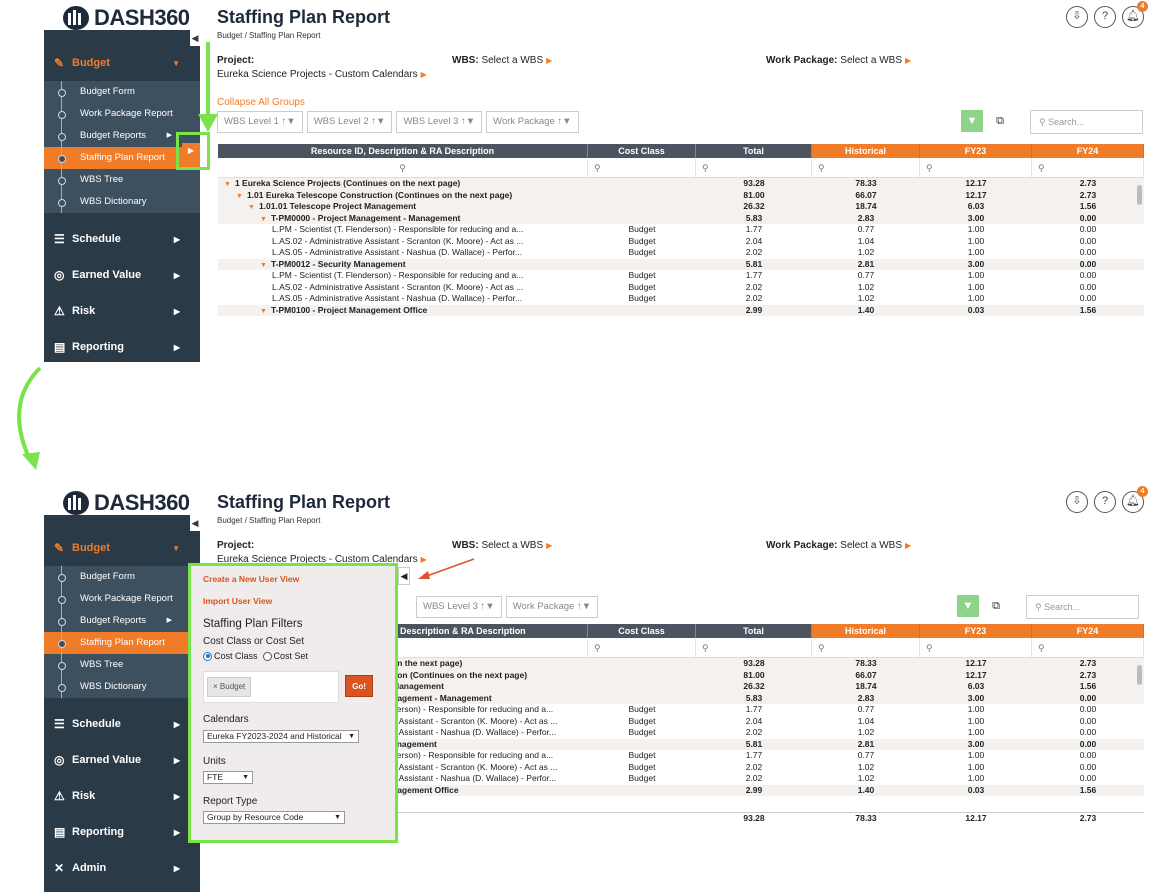  What do you see at coordinates (404, 576) in the screenshot?
I see `flyout-collapse-button: ◀` at bounding box center [404, 576].